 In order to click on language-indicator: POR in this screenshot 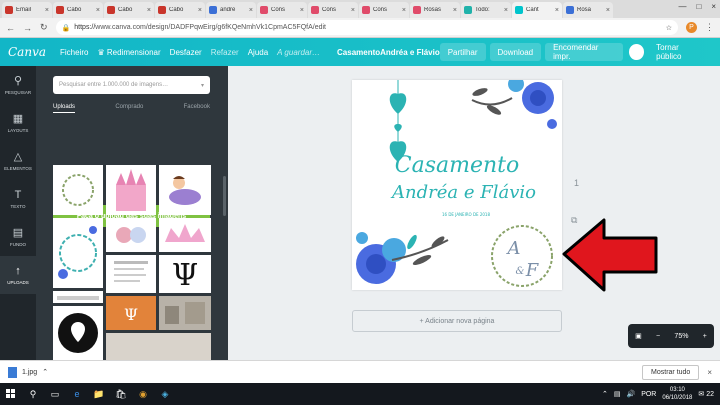, I will do `click(648, 394)`.